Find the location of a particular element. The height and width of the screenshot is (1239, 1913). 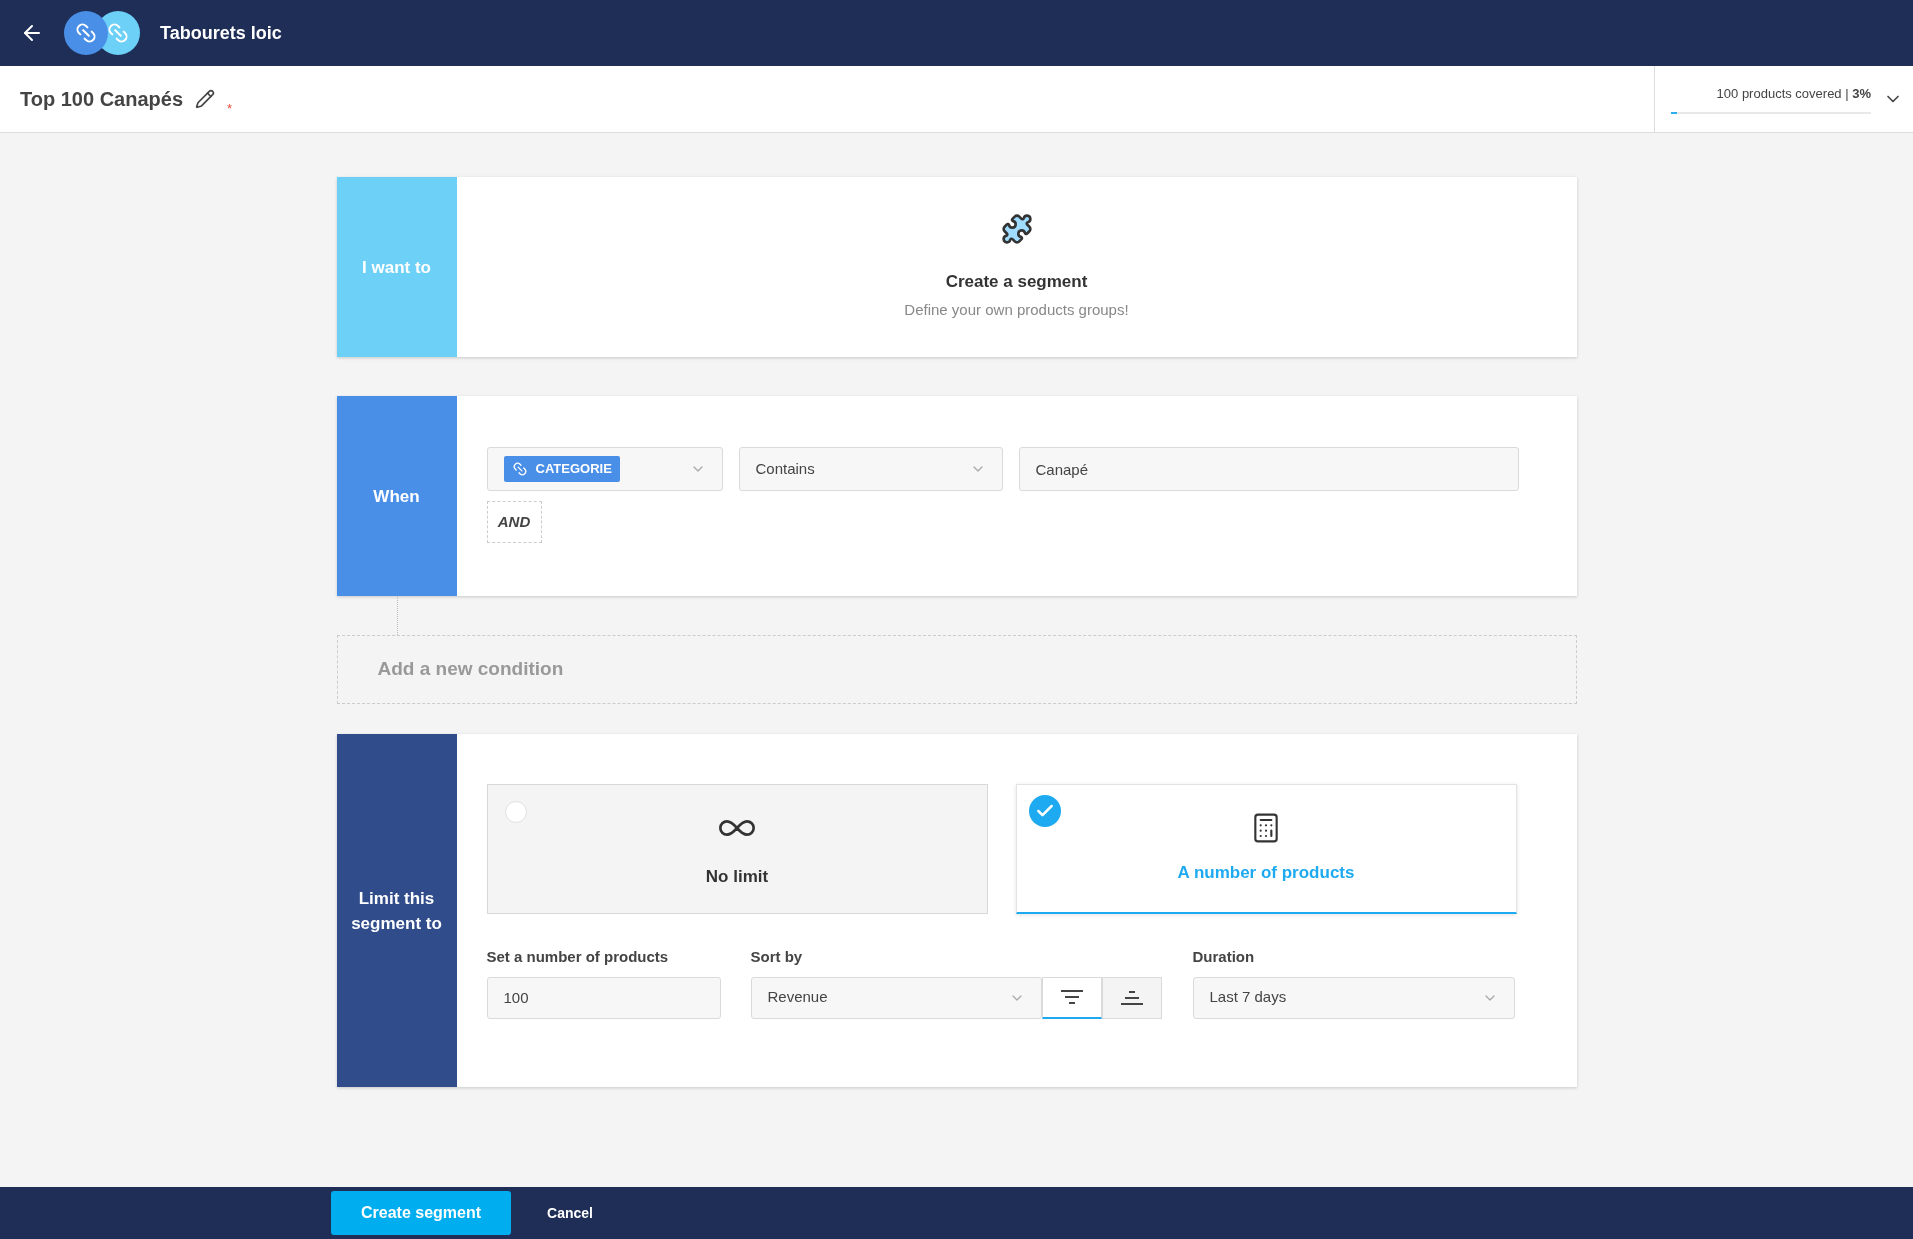

sort-ascending-icon is located at coordinates (1131, 997).